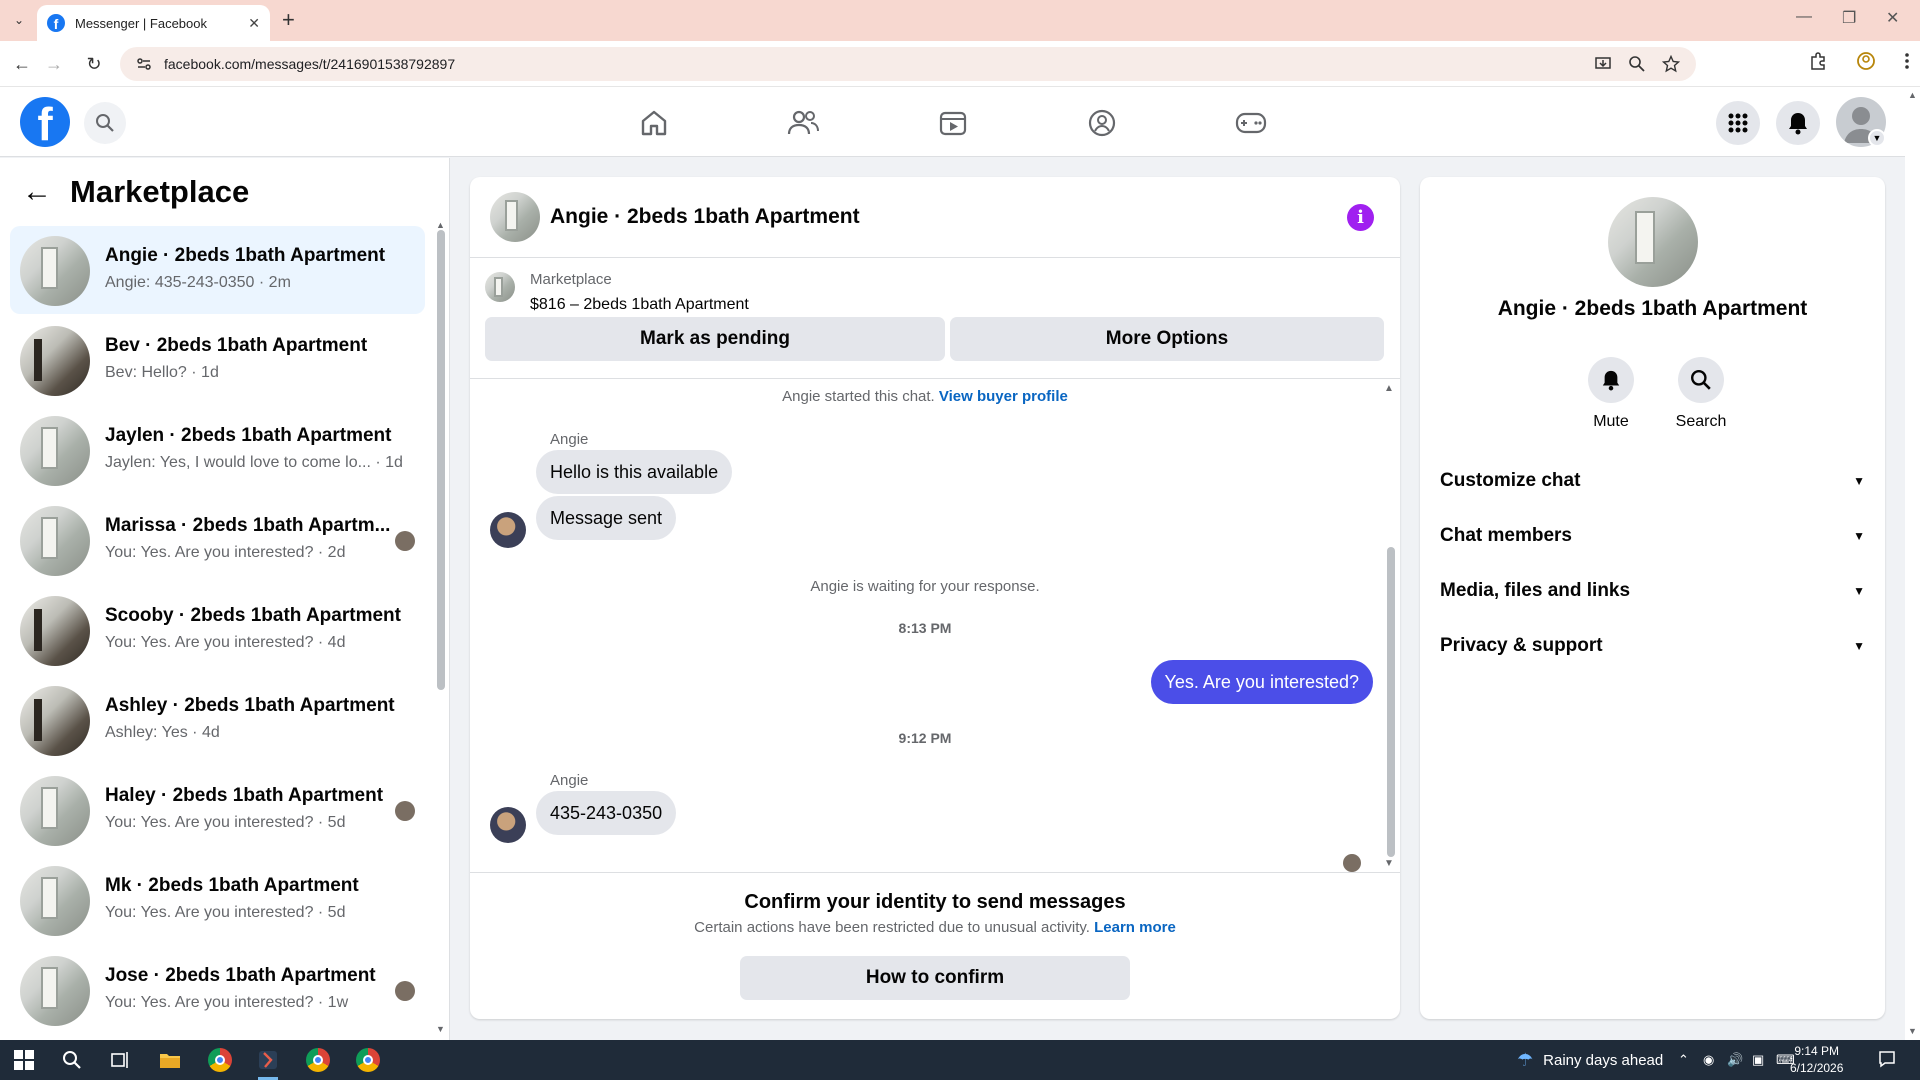 This screenshot has height=1080, width=1920. What do you see at coordinates (1907, 61) in the screenshot?
I see `browser-menu-icon` at bounding box center [1907, 61].